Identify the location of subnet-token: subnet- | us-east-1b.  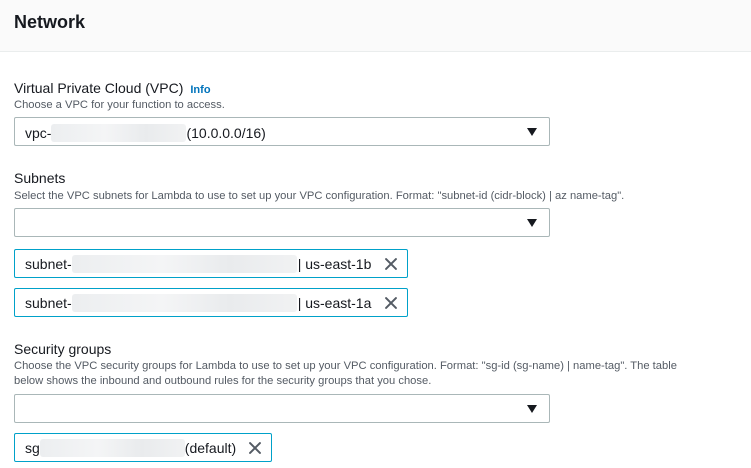
(211, 263).